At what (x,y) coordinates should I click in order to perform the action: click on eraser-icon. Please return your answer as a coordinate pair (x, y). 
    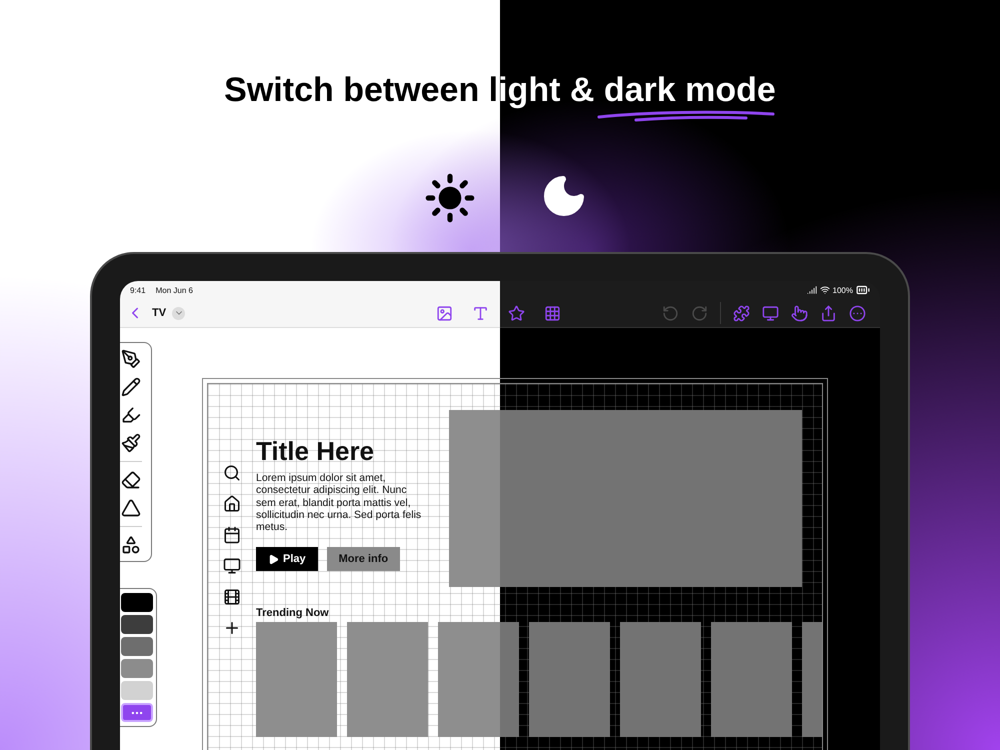
    Looking at the image, I should click on (131, 480).